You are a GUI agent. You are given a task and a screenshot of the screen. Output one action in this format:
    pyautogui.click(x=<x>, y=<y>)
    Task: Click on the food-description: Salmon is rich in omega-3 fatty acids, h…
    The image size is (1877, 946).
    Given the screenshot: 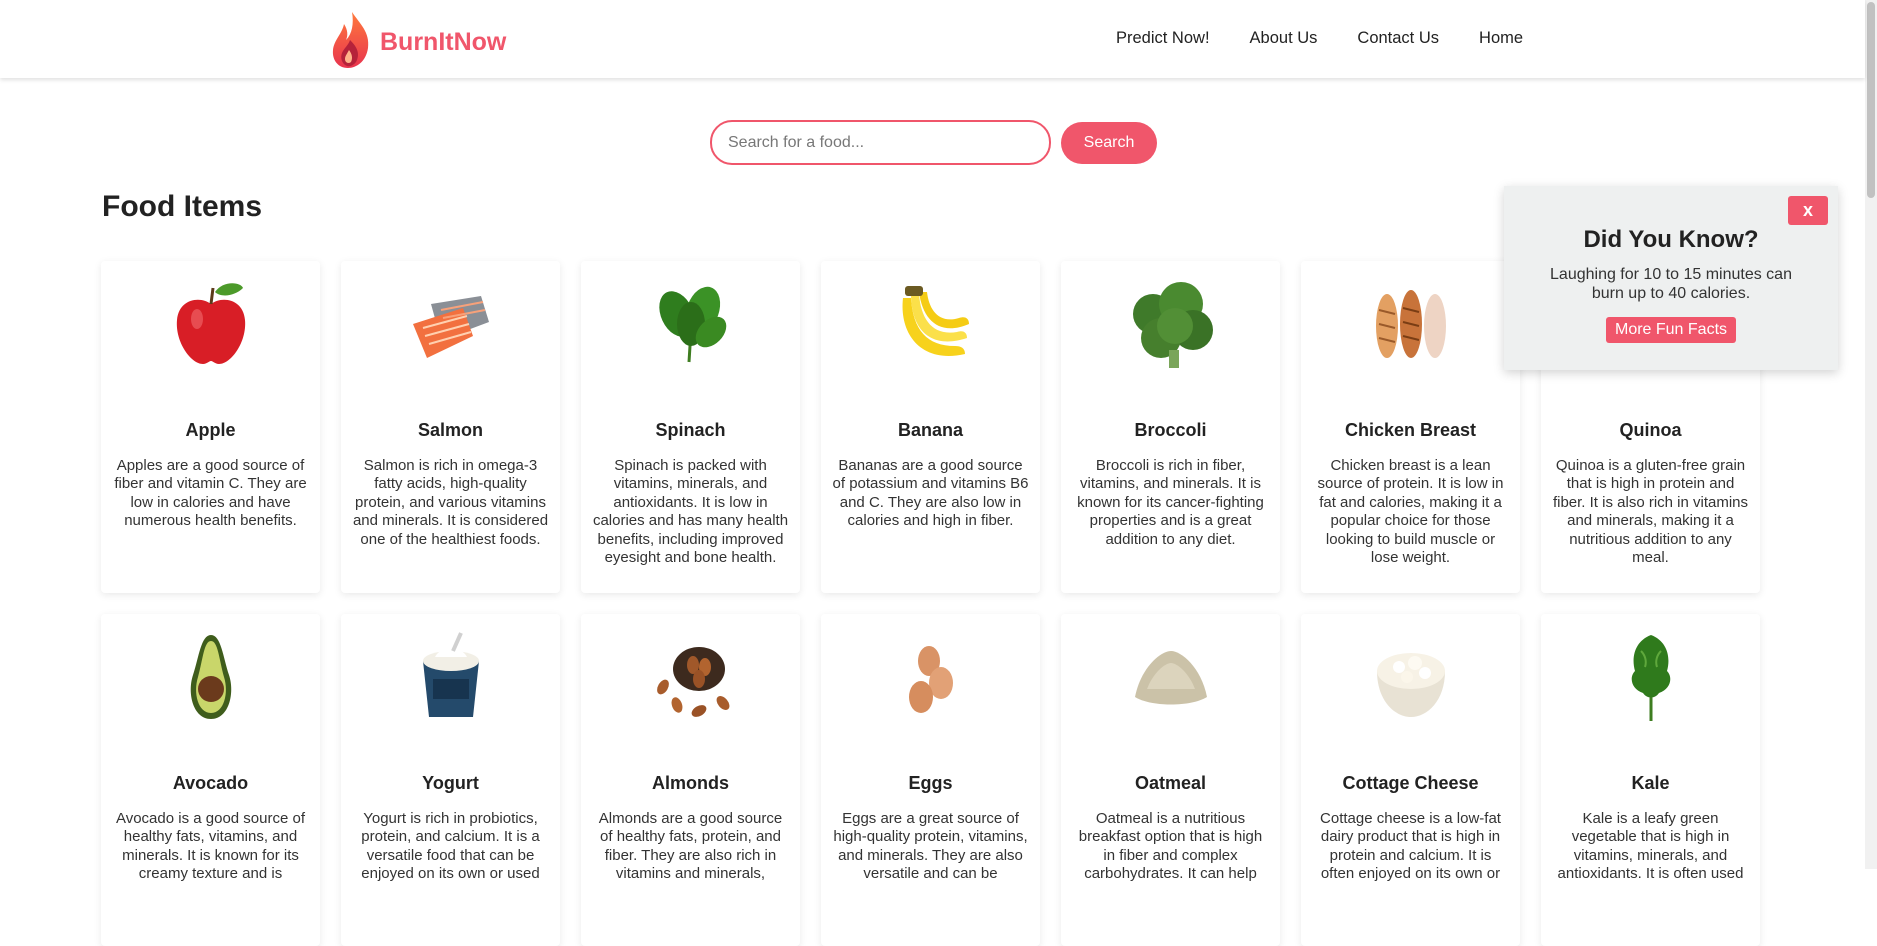 What is the action you would take?
    pyautogui.click(x=450, y=502)
    